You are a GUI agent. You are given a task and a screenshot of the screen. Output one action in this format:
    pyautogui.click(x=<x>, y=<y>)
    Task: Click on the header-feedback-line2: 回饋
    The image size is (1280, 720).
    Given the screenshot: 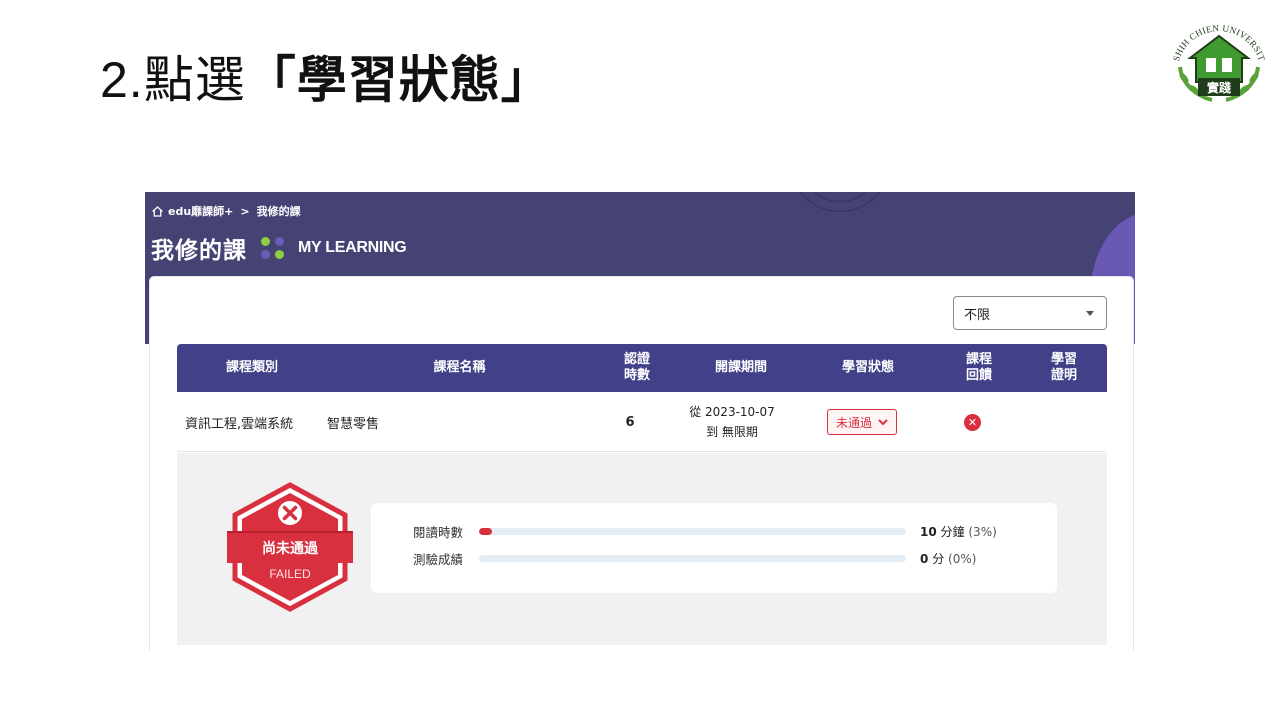 What is the action you would take?
    pyautogui.click(x=978, y=375)
    